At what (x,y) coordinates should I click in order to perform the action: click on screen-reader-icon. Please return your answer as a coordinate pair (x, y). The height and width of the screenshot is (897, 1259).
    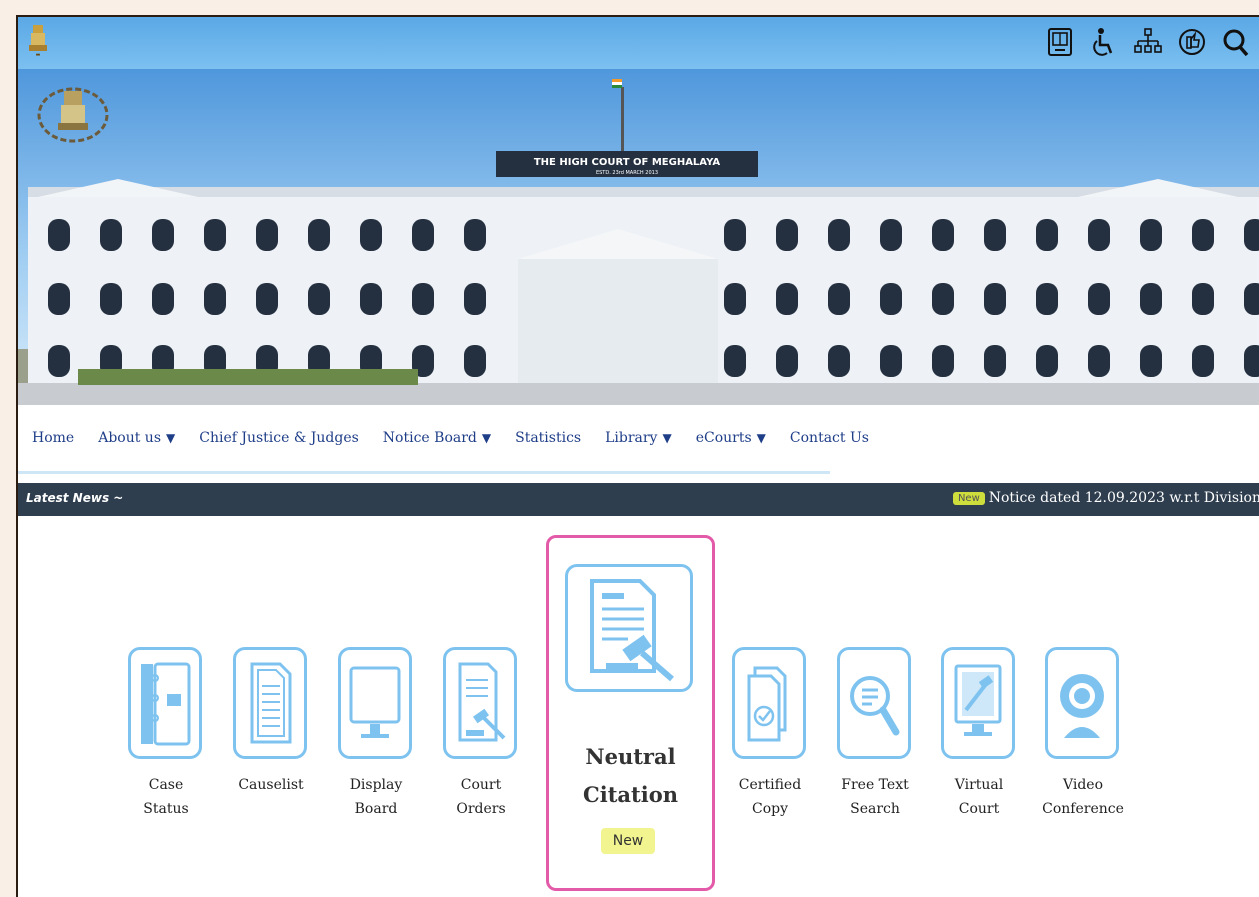
    Looking at the image, I should click on (1060, 42).